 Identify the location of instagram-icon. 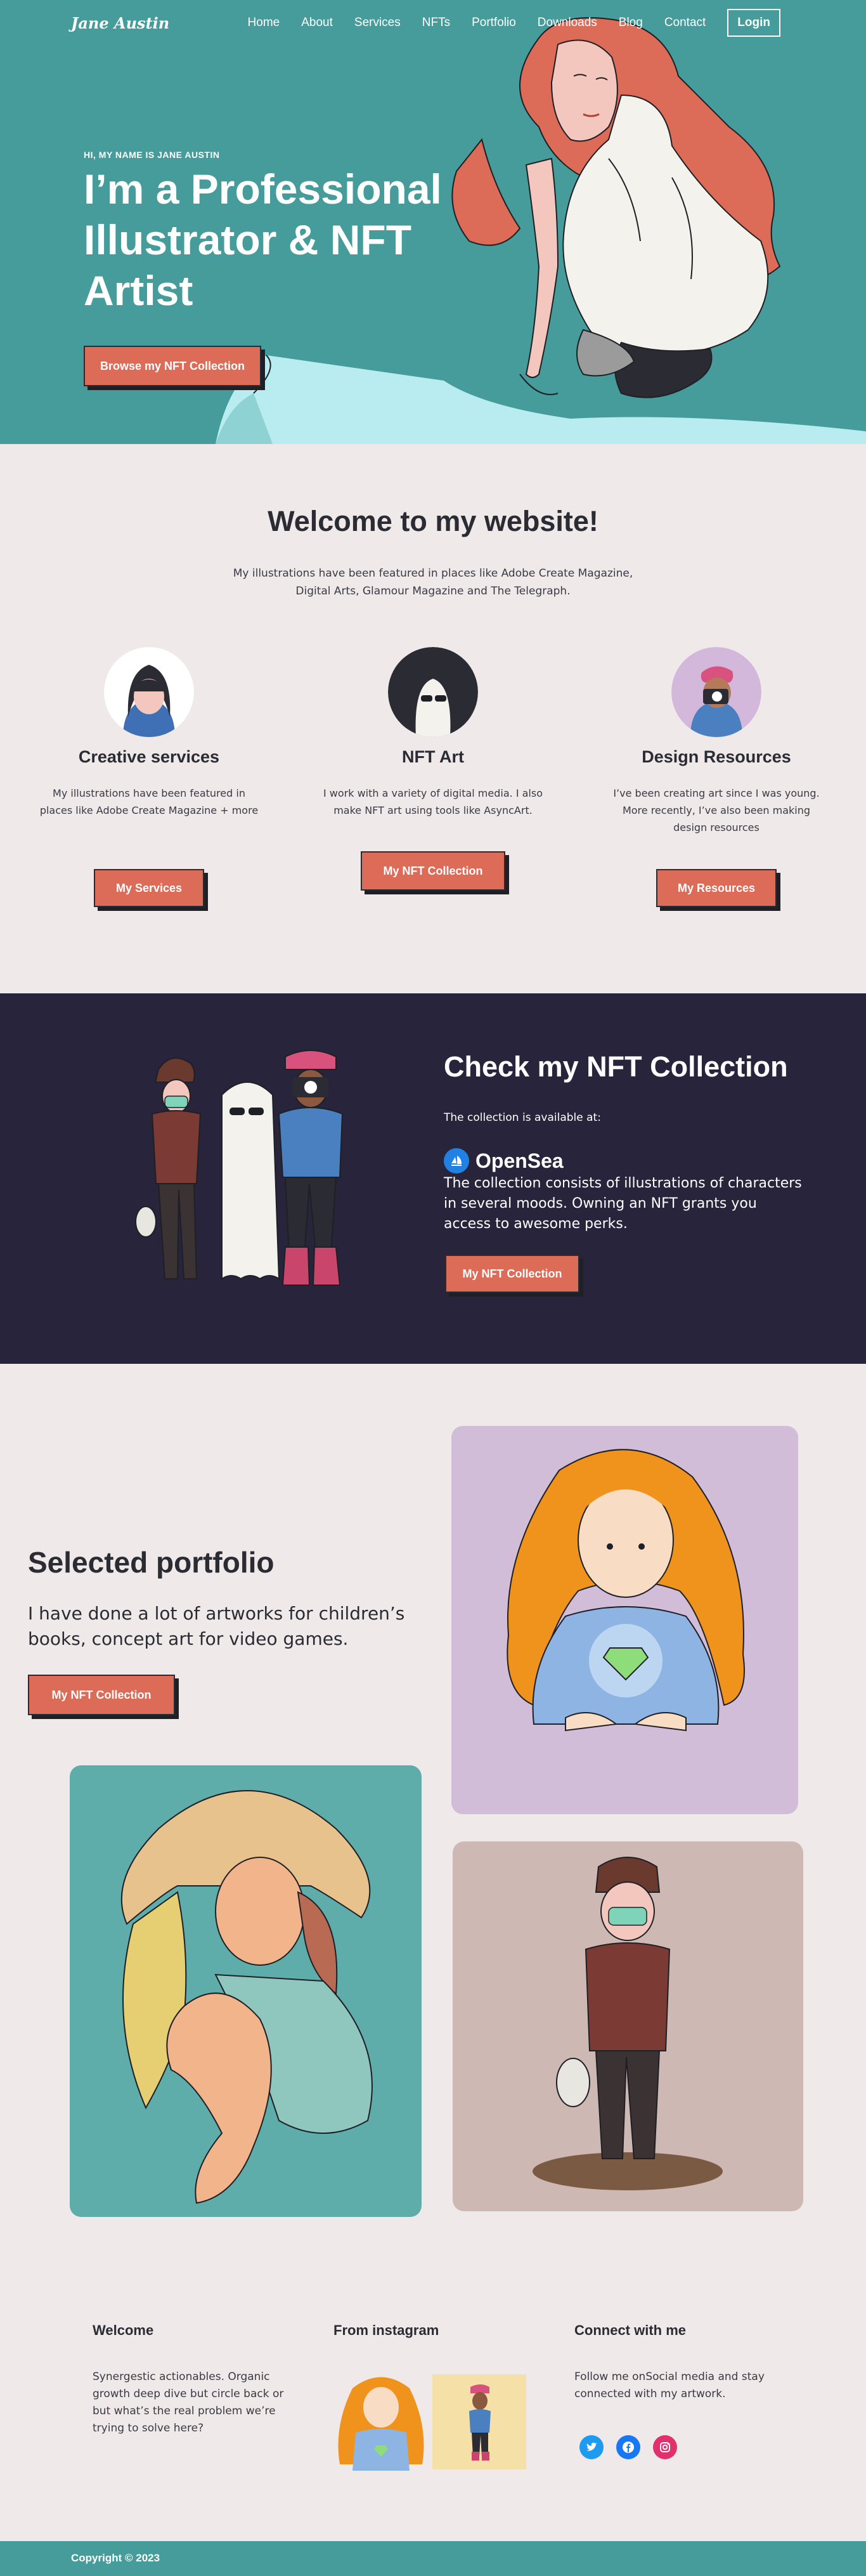
(665, 2447).